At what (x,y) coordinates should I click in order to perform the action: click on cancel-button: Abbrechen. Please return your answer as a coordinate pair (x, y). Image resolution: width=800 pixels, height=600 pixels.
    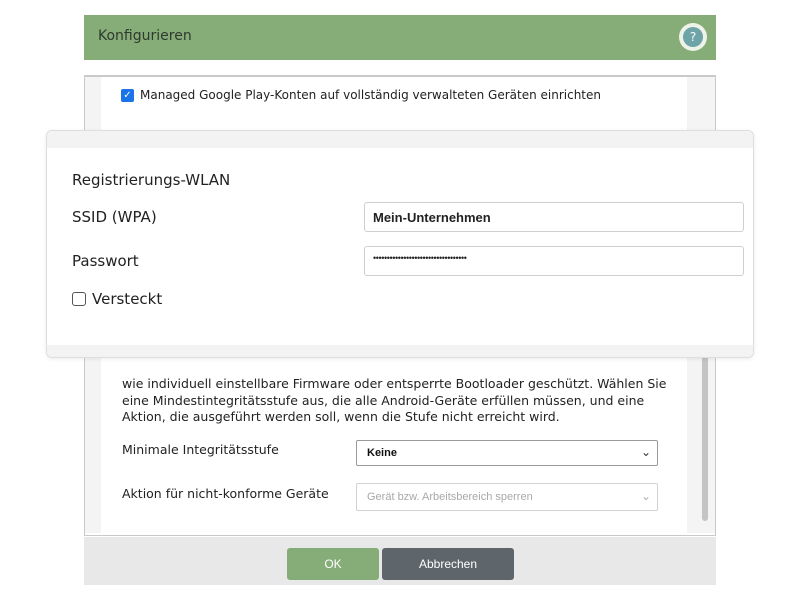
    Looking at the image, I should click on (448, 564).